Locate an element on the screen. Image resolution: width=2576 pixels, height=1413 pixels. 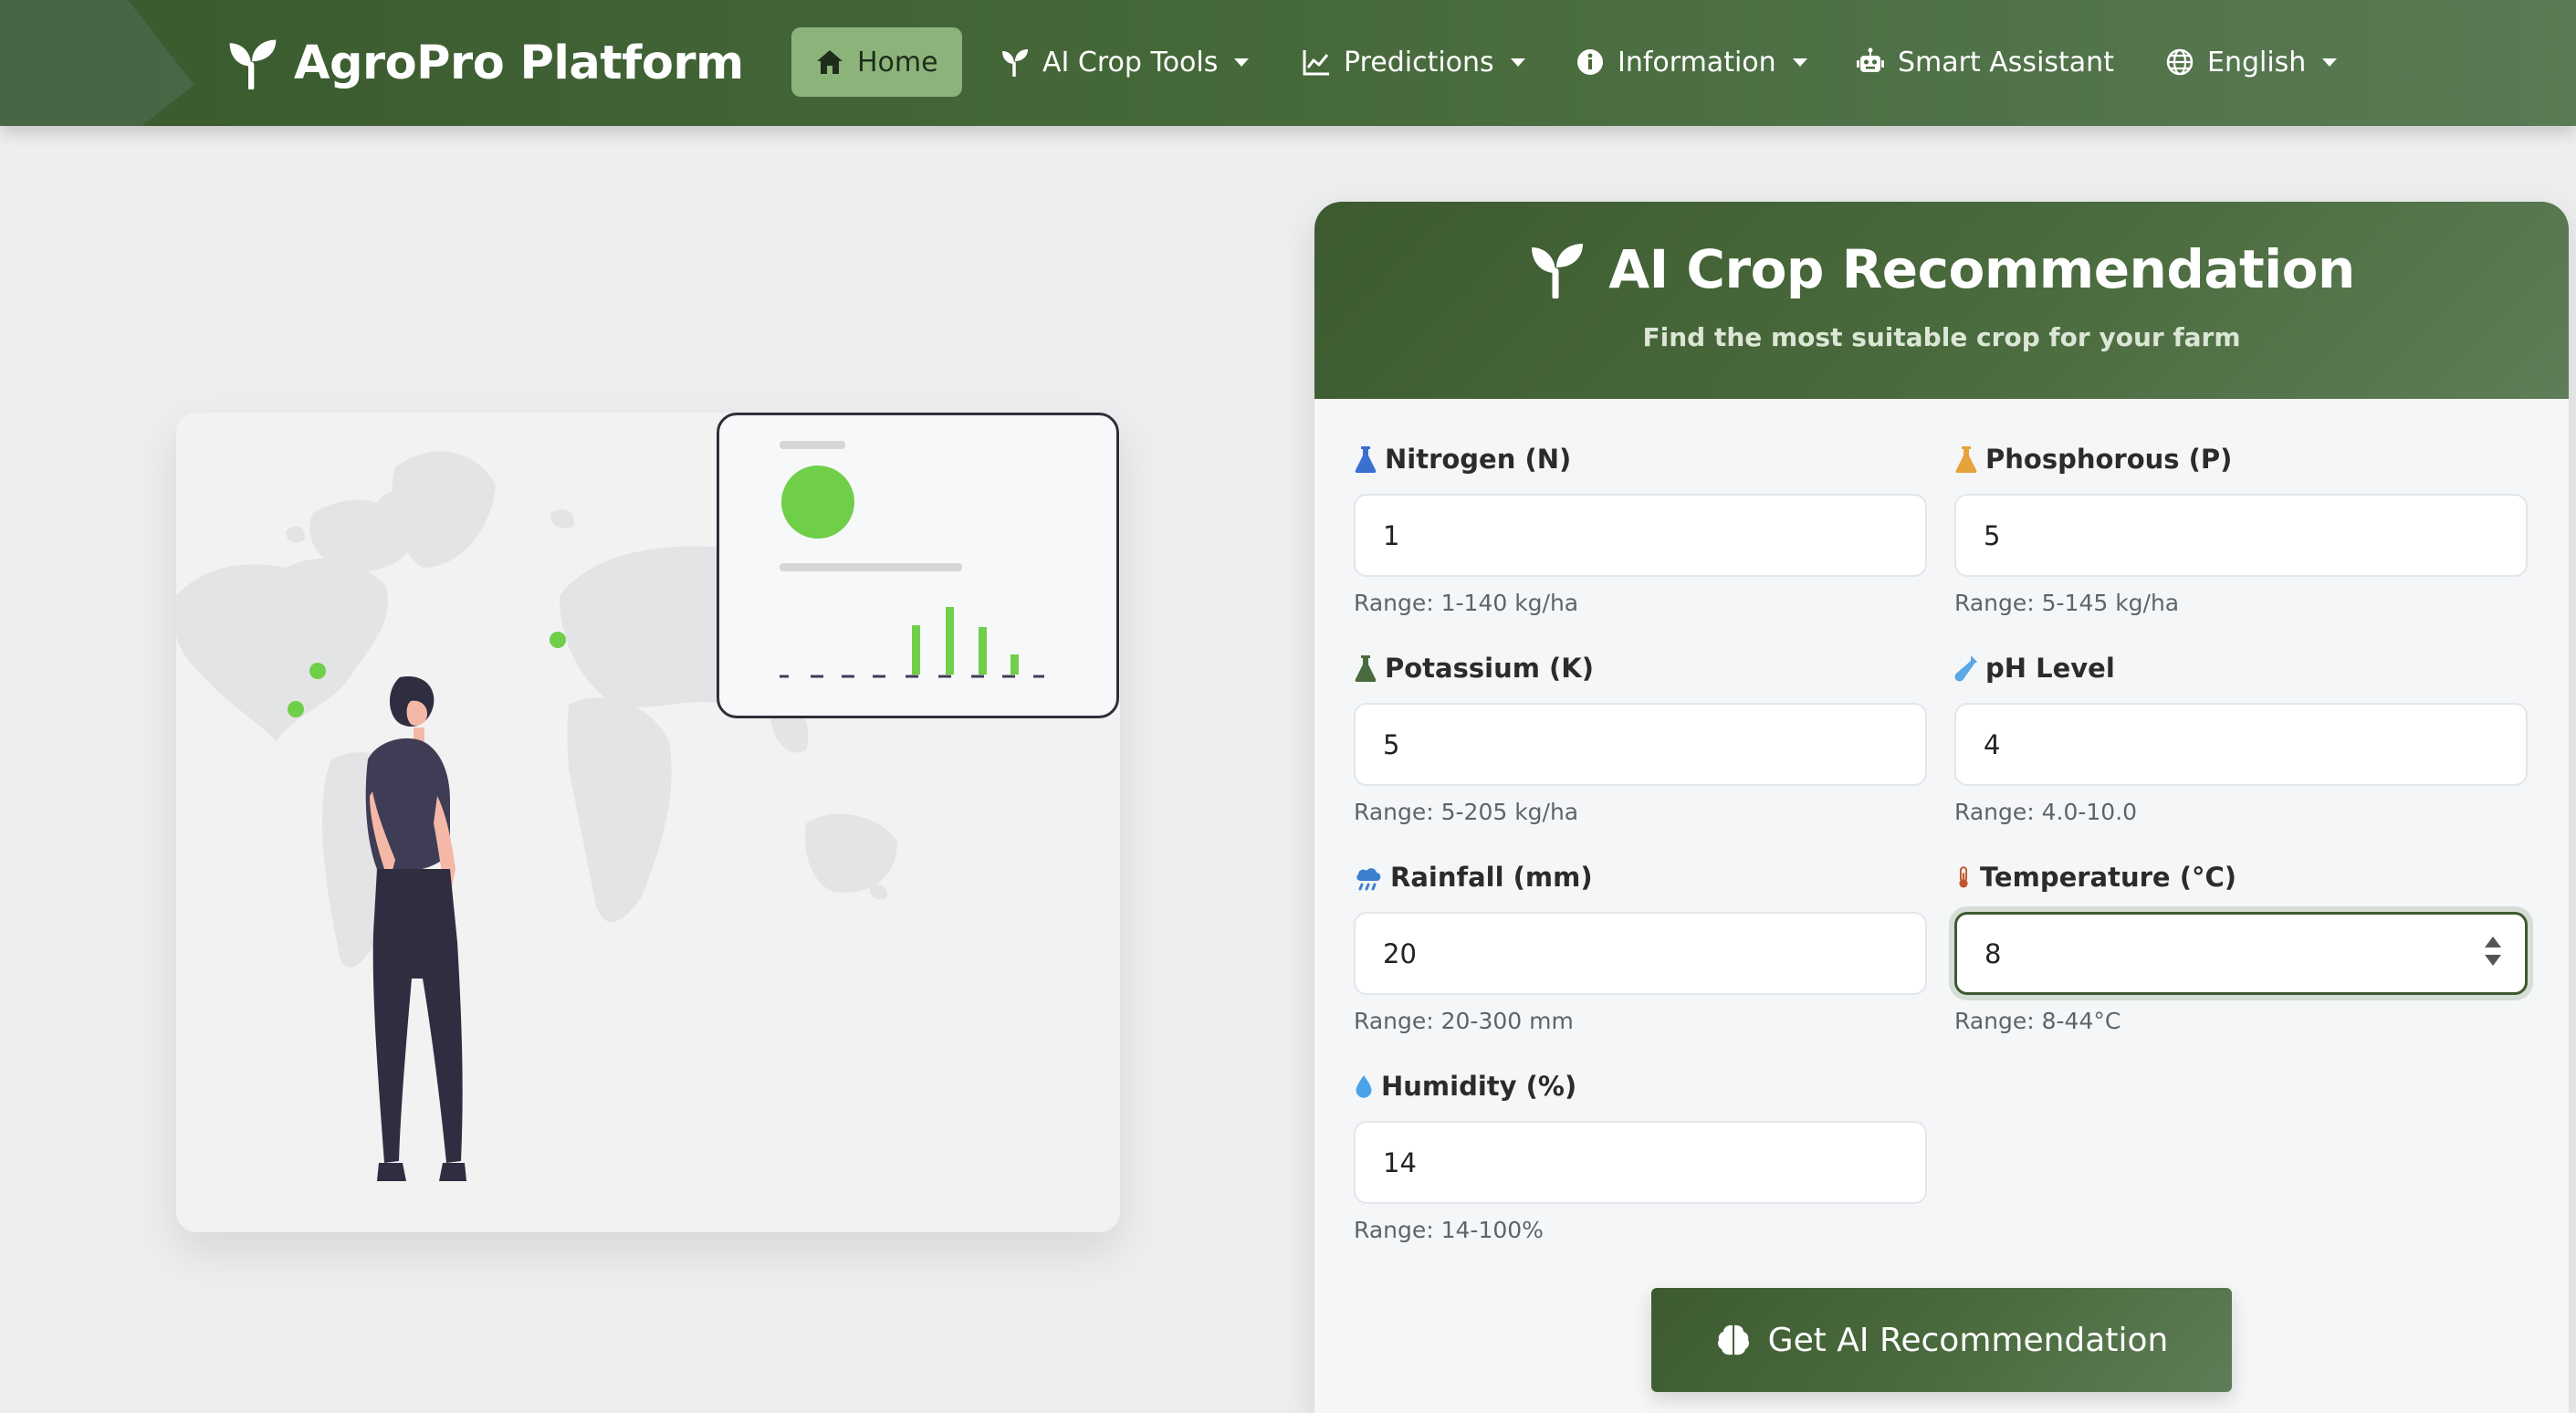
field-phosphorous: Phosphorous (P) 5 Range: 5-145 kg/ha is located at coordinates (2241, 528).